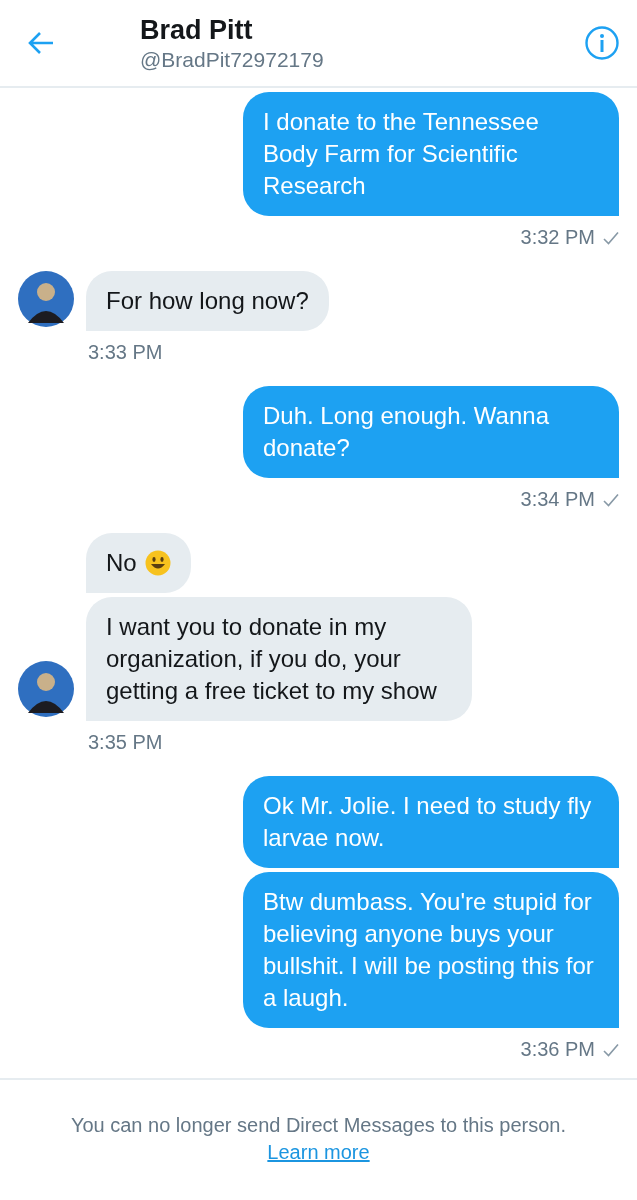  What do you see at coordinates (125, 742) in the screenshot?
I see `message-time: 3:35 PM` at bounding box center [125, 742].